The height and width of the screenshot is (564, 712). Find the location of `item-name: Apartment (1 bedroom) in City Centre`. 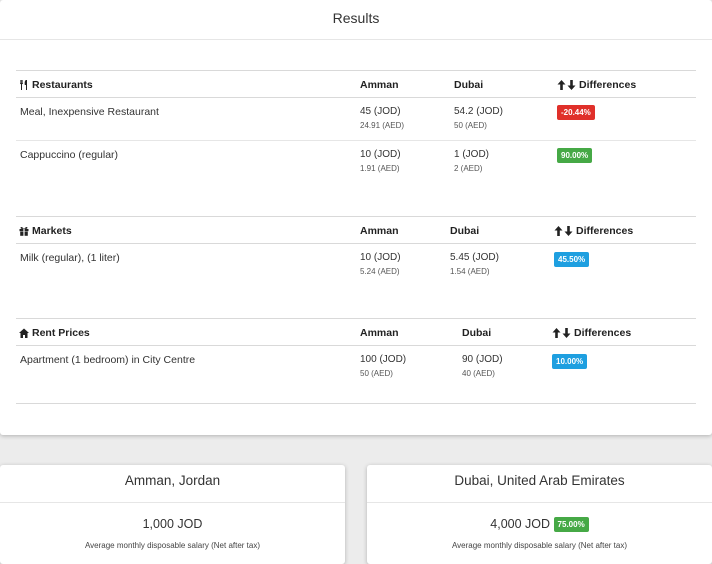

item-name: Apartment (1 bedroom) in City Centre is located at coordinates (108, 360).